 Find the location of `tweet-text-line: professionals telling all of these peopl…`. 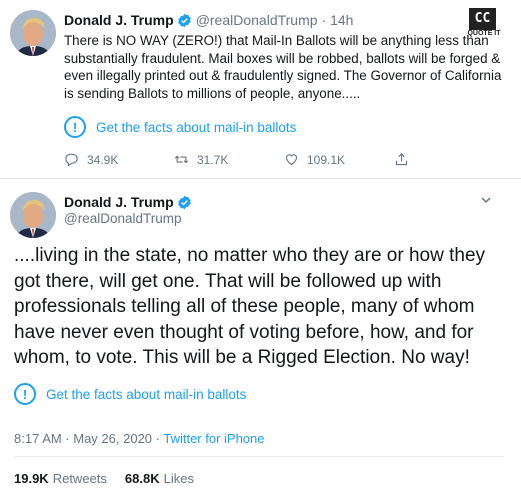

tweet-text-line: professionals telling all of these peopl… is located at coordinates (244, 306).